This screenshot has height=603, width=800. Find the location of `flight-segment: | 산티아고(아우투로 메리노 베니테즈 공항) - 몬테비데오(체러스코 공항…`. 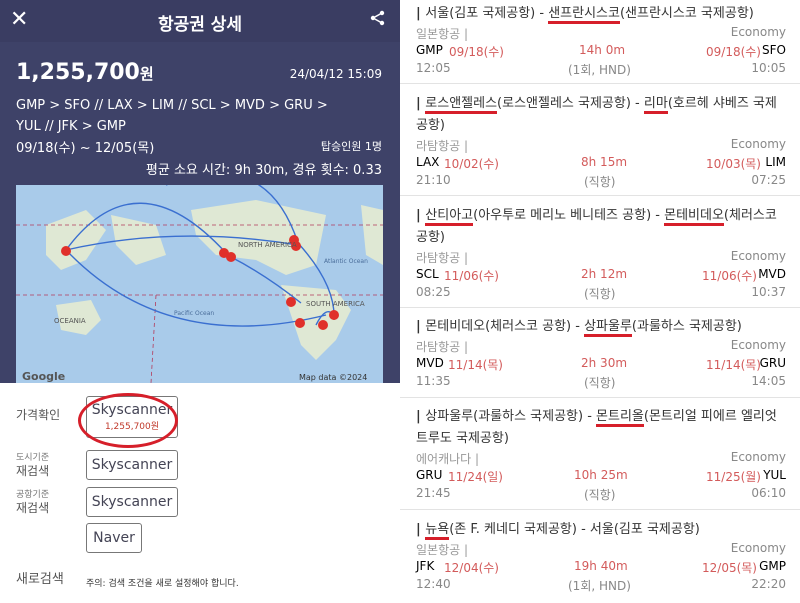

flight-segment: | 산티아고(아우투로 메리노 베니테즈 공항) - 몬테비데오(체러스코 공항… is located at coordinates (601, 254).